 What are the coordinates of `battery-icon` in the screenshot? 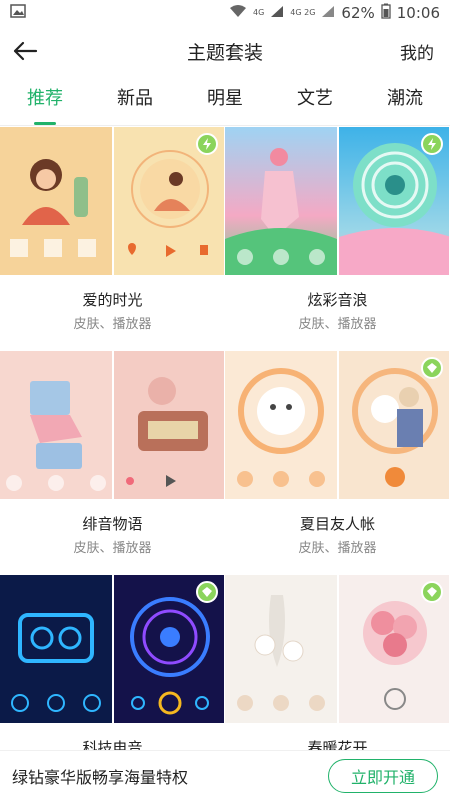 It's located at (386, 13).